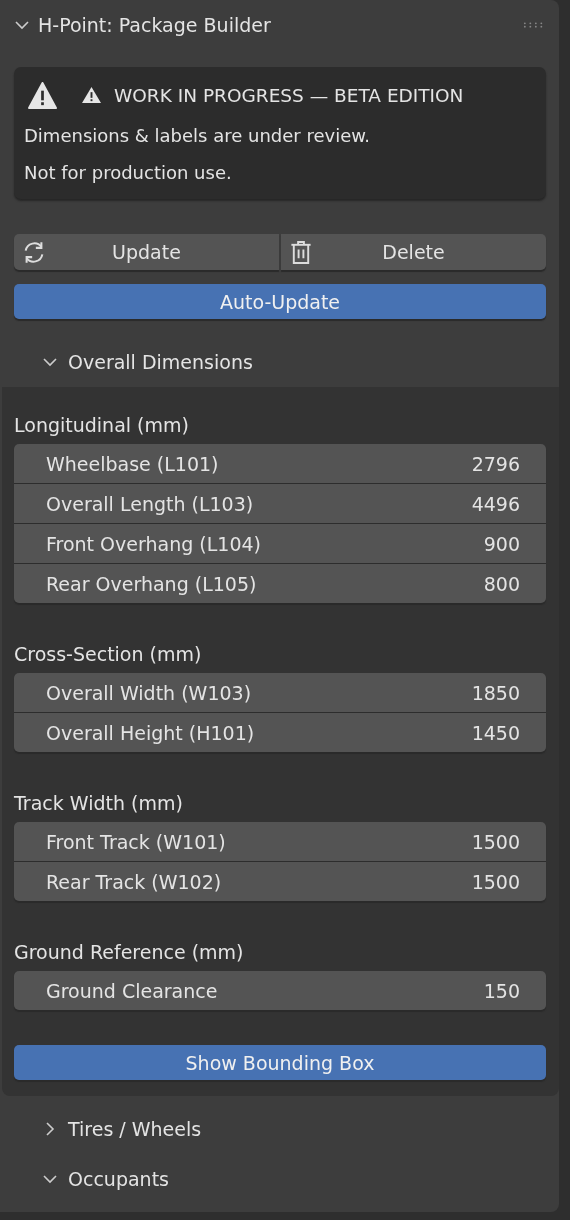 The image size is (570, 1220). Describe the element at coordinates (280, 732) in the screenshot. I see `number-field: Overall Height (H101) 1450` at that location.